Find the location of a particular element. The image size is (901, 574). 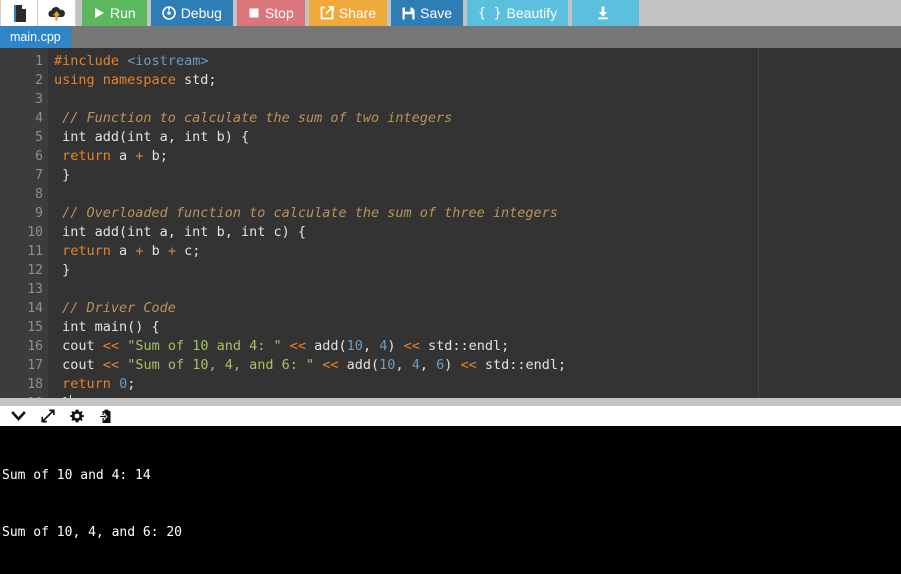

chevron-down-icon is located at coordinates (18, 416).